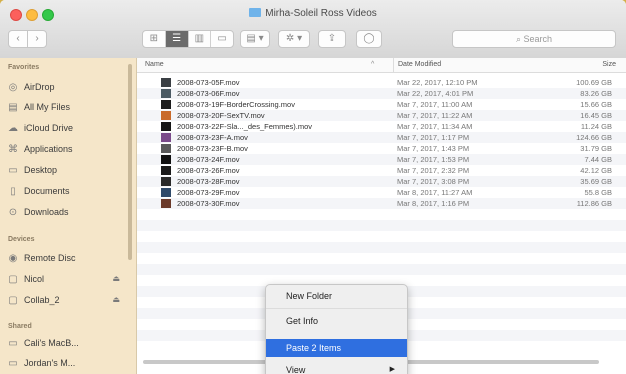 The width and height of the screenshot is (626, 374). What do you see at coordinates (596, 104) in the screenshot?
I see `file-size: 15.66 GB` at bounding box center [596, 104].